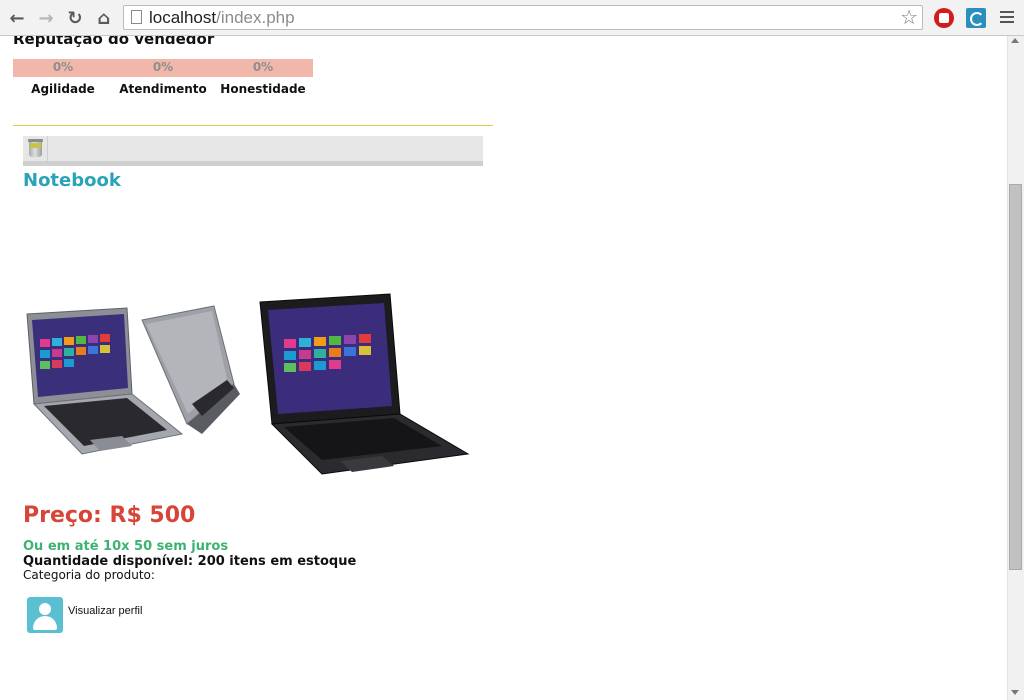 Image resolution: width=1024 pixels, height=700 pixels. What do you see at coordinates (126, 546) in the screenshot?
I see `installments-text: Ou em até 10x 50 sem juros` at bounding box center [126, 546].